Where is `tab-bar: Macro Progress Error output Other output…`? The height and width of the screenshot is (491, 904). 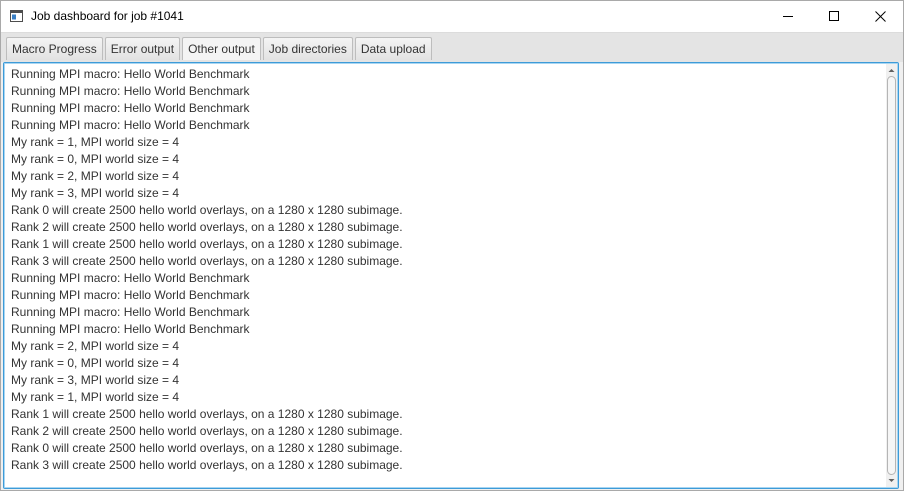 tab-bar: Macro Progress Error output Other output… is located at coordinates (452, 47).